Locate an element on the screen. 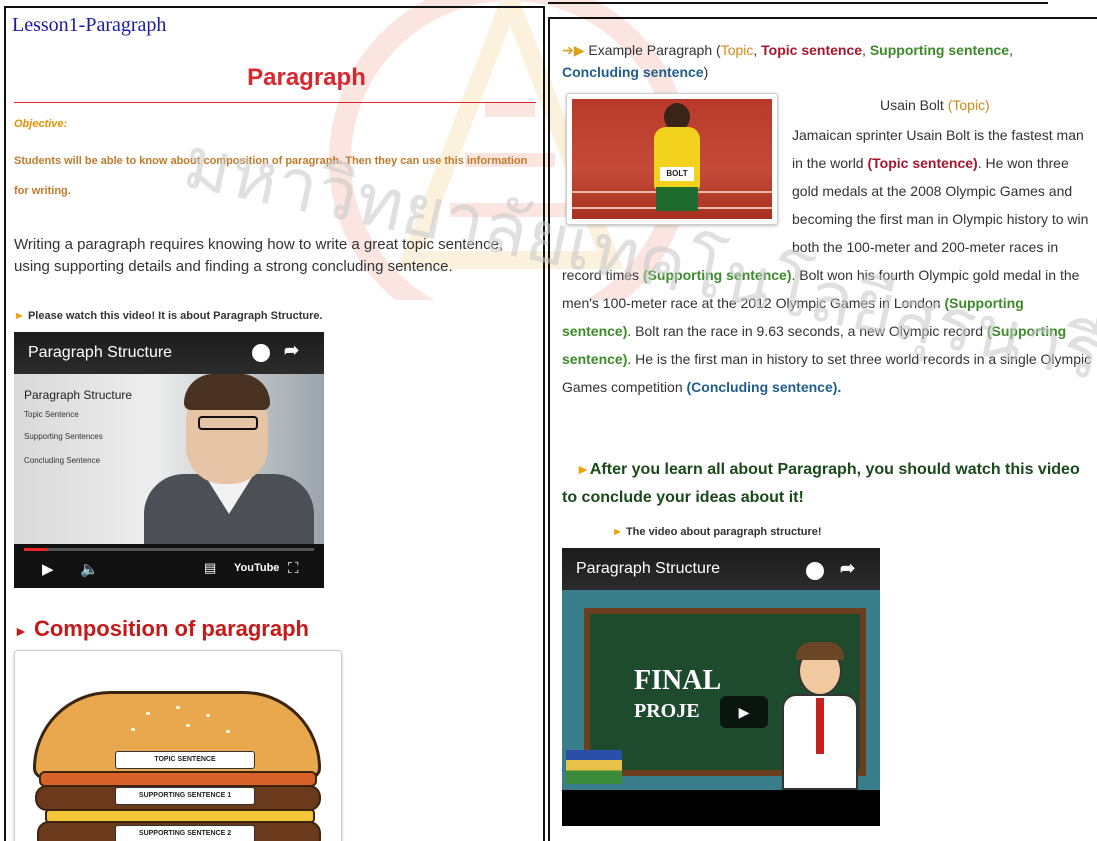 The image size is (1097, 841). teacher-tie is located at coordinates (820, 726).